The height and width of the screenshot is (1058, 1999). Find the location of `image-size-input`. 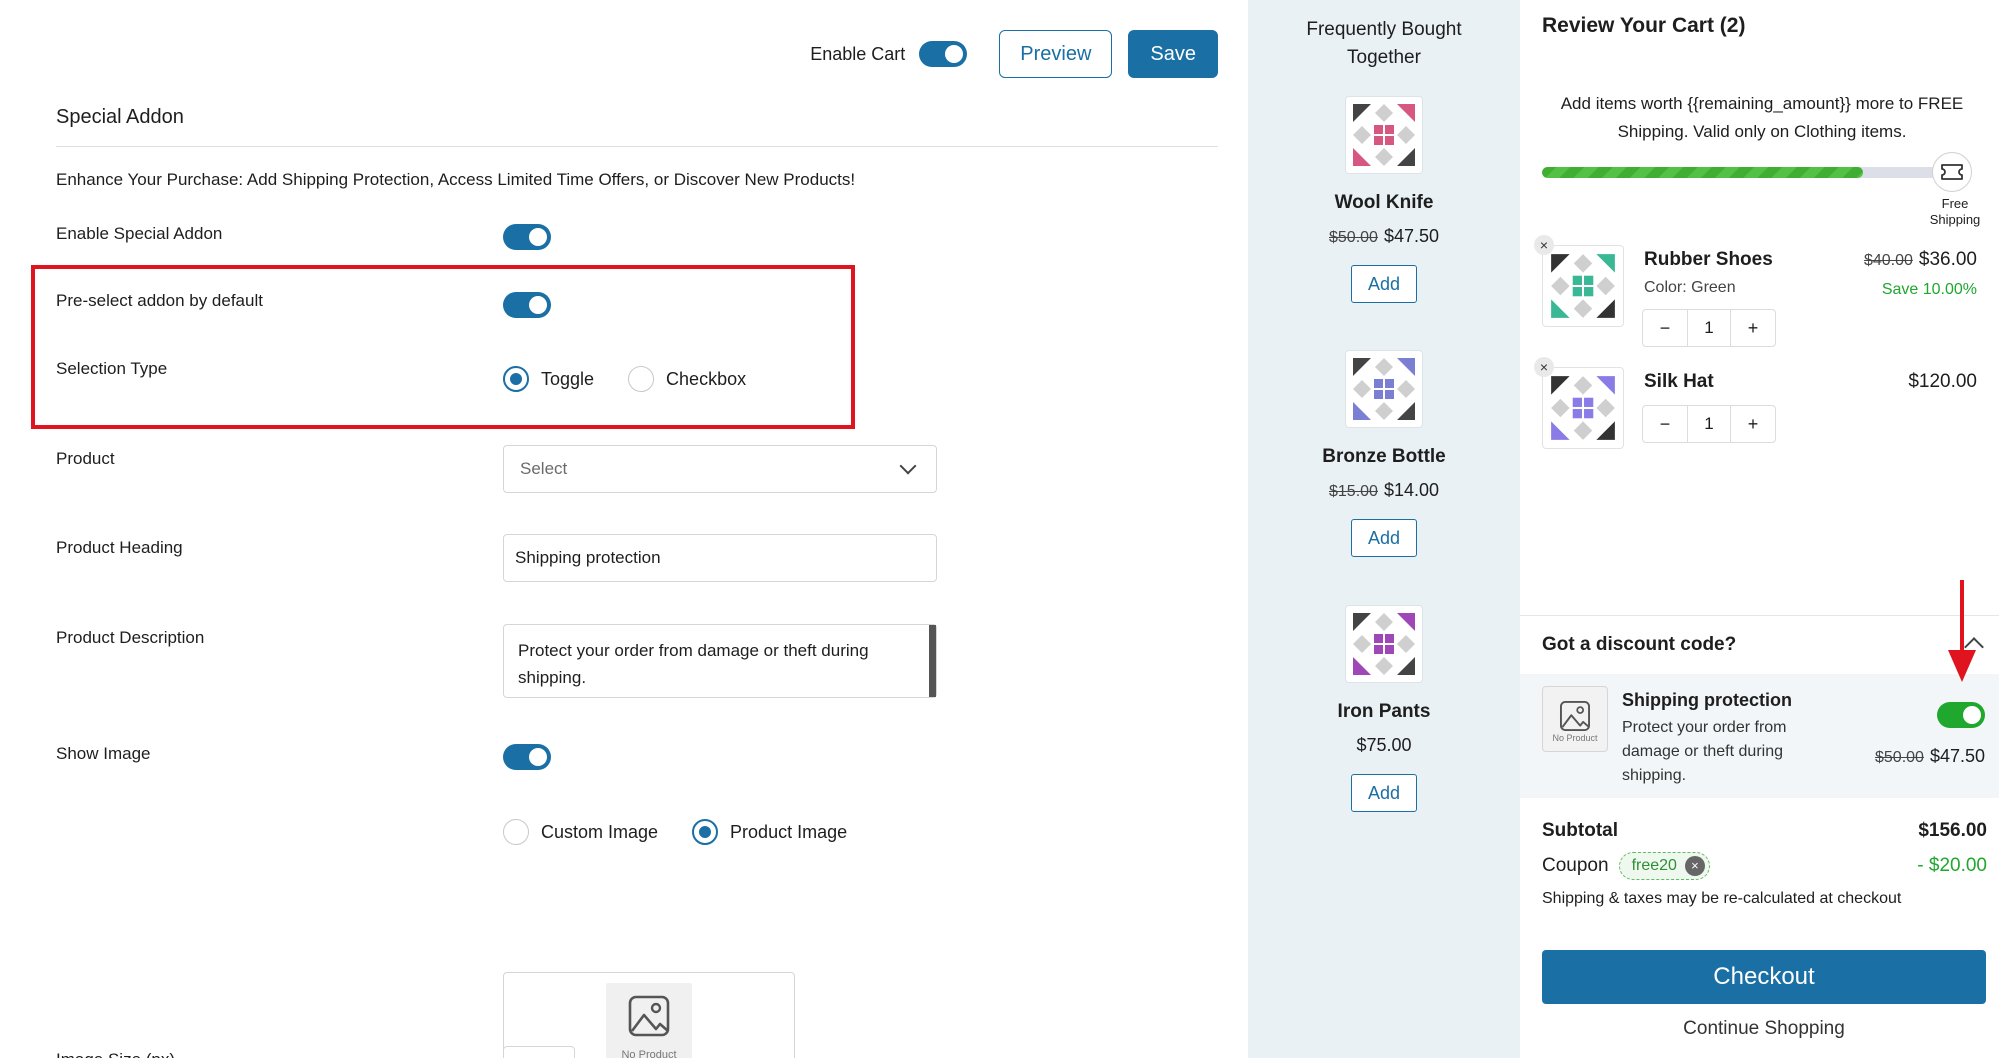

image-size-input is located at coordinates (539, 1052).